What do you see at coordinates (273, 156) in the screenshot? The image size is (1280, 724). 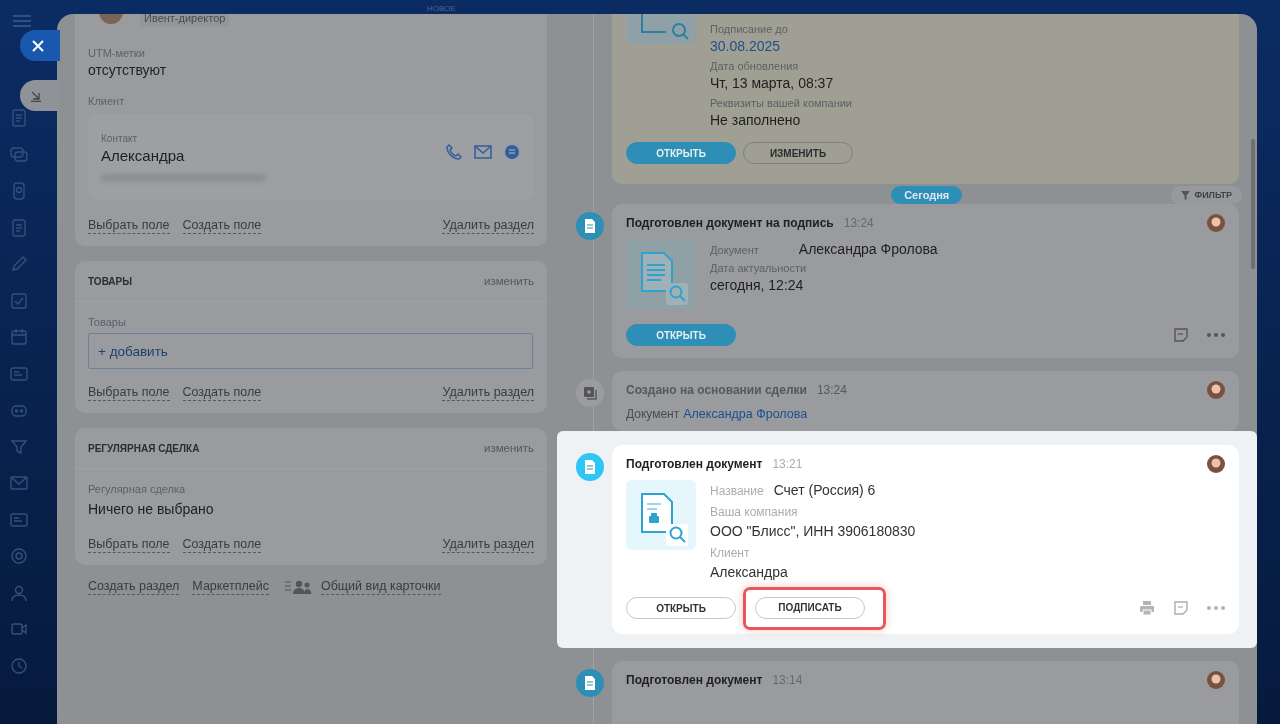 I see `contact-name: Александра` at bounding box center [273, 156].